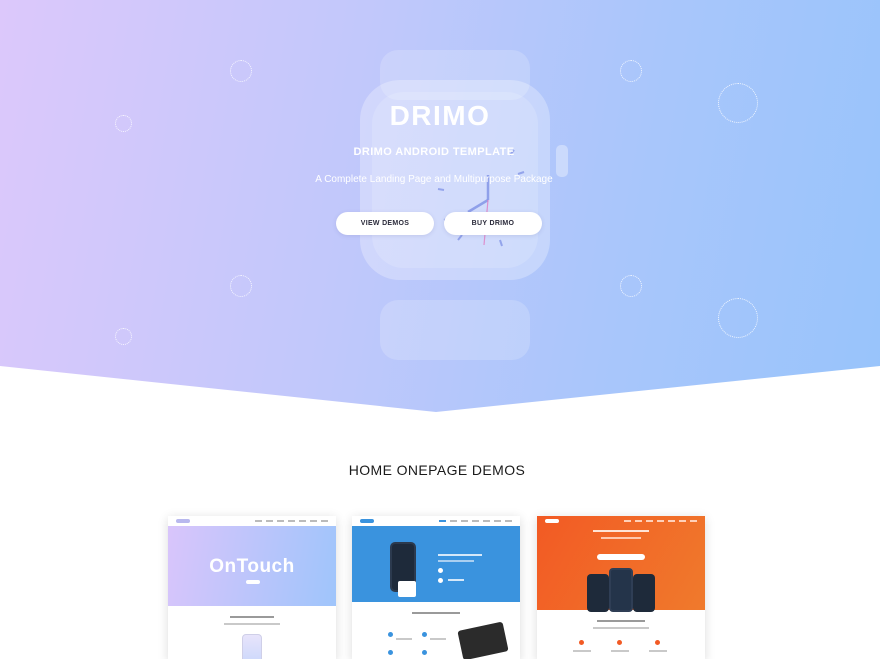 The height and width of the screenshot is (659, 880). I want to click on tablet-mockup, so click(483, 640).